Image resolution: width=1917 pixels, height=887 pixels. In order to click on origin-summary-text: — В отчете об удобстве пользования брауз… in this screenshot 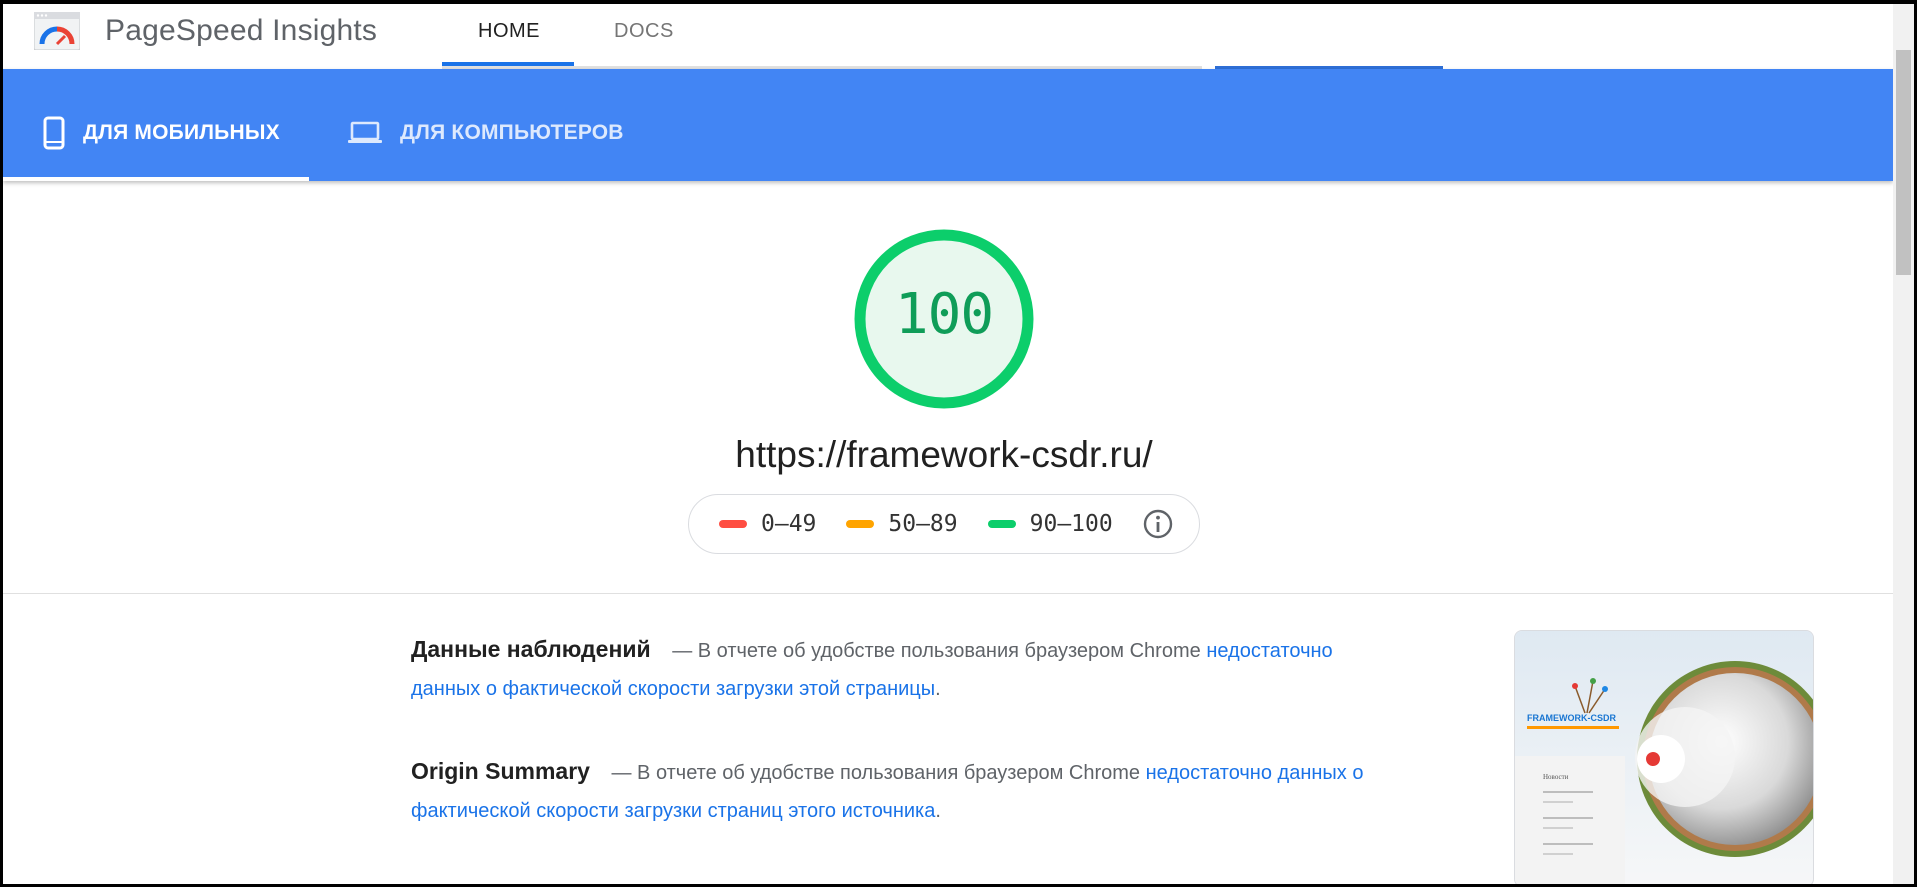, I will do `click(876, 773)`.